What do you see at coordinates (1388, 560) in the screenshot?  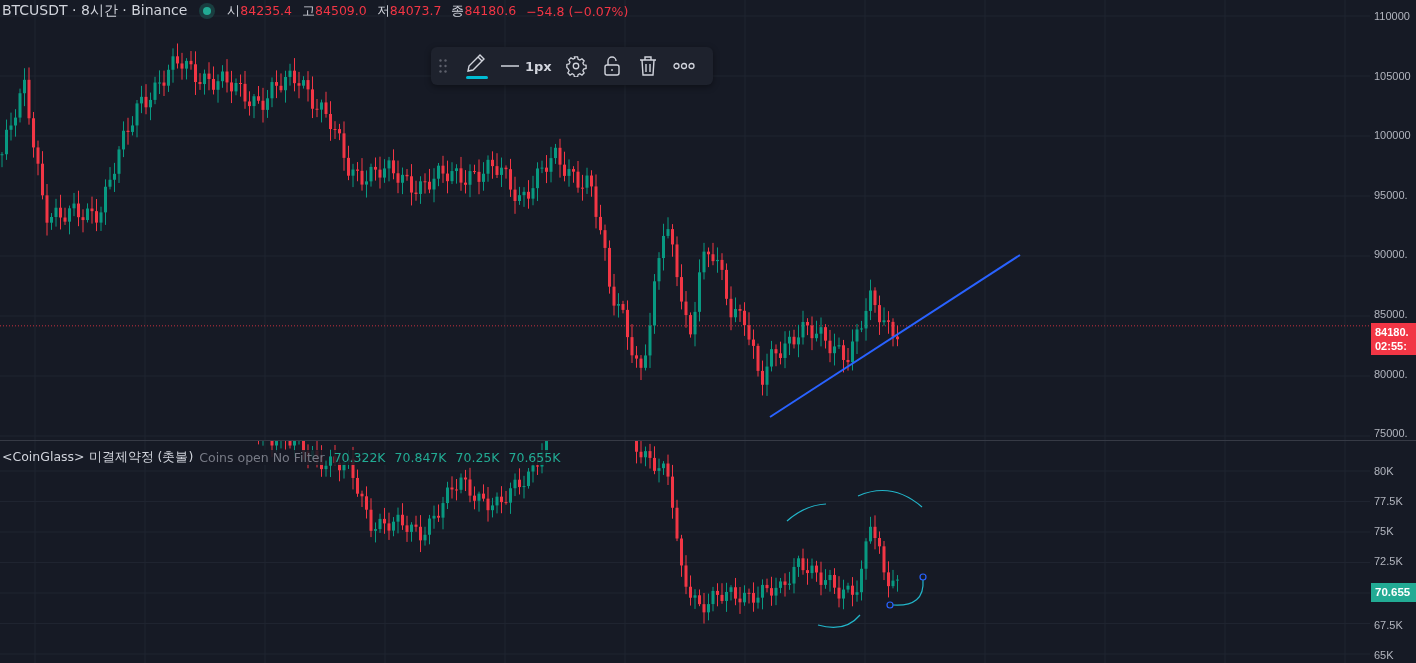 I see `indicator-axis-label: 72.5K` at bounding box center [1388, 560].